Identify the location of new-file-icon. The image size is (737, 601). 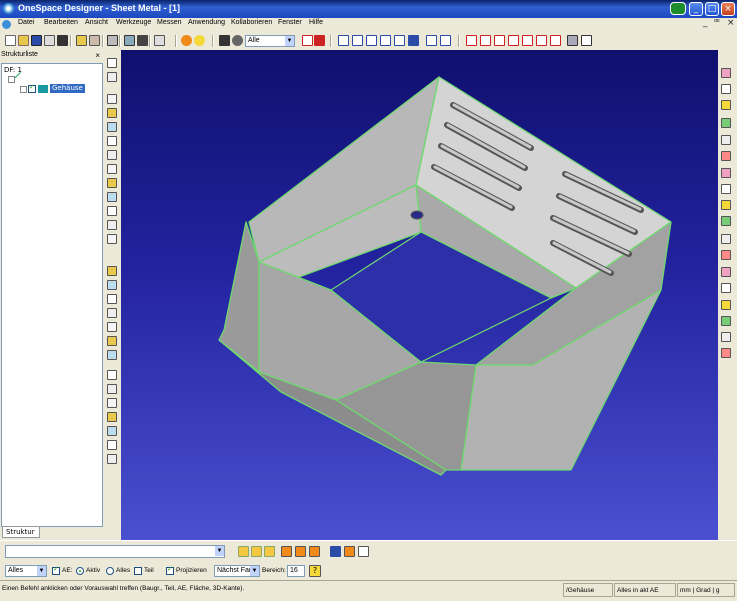
(10, 40).